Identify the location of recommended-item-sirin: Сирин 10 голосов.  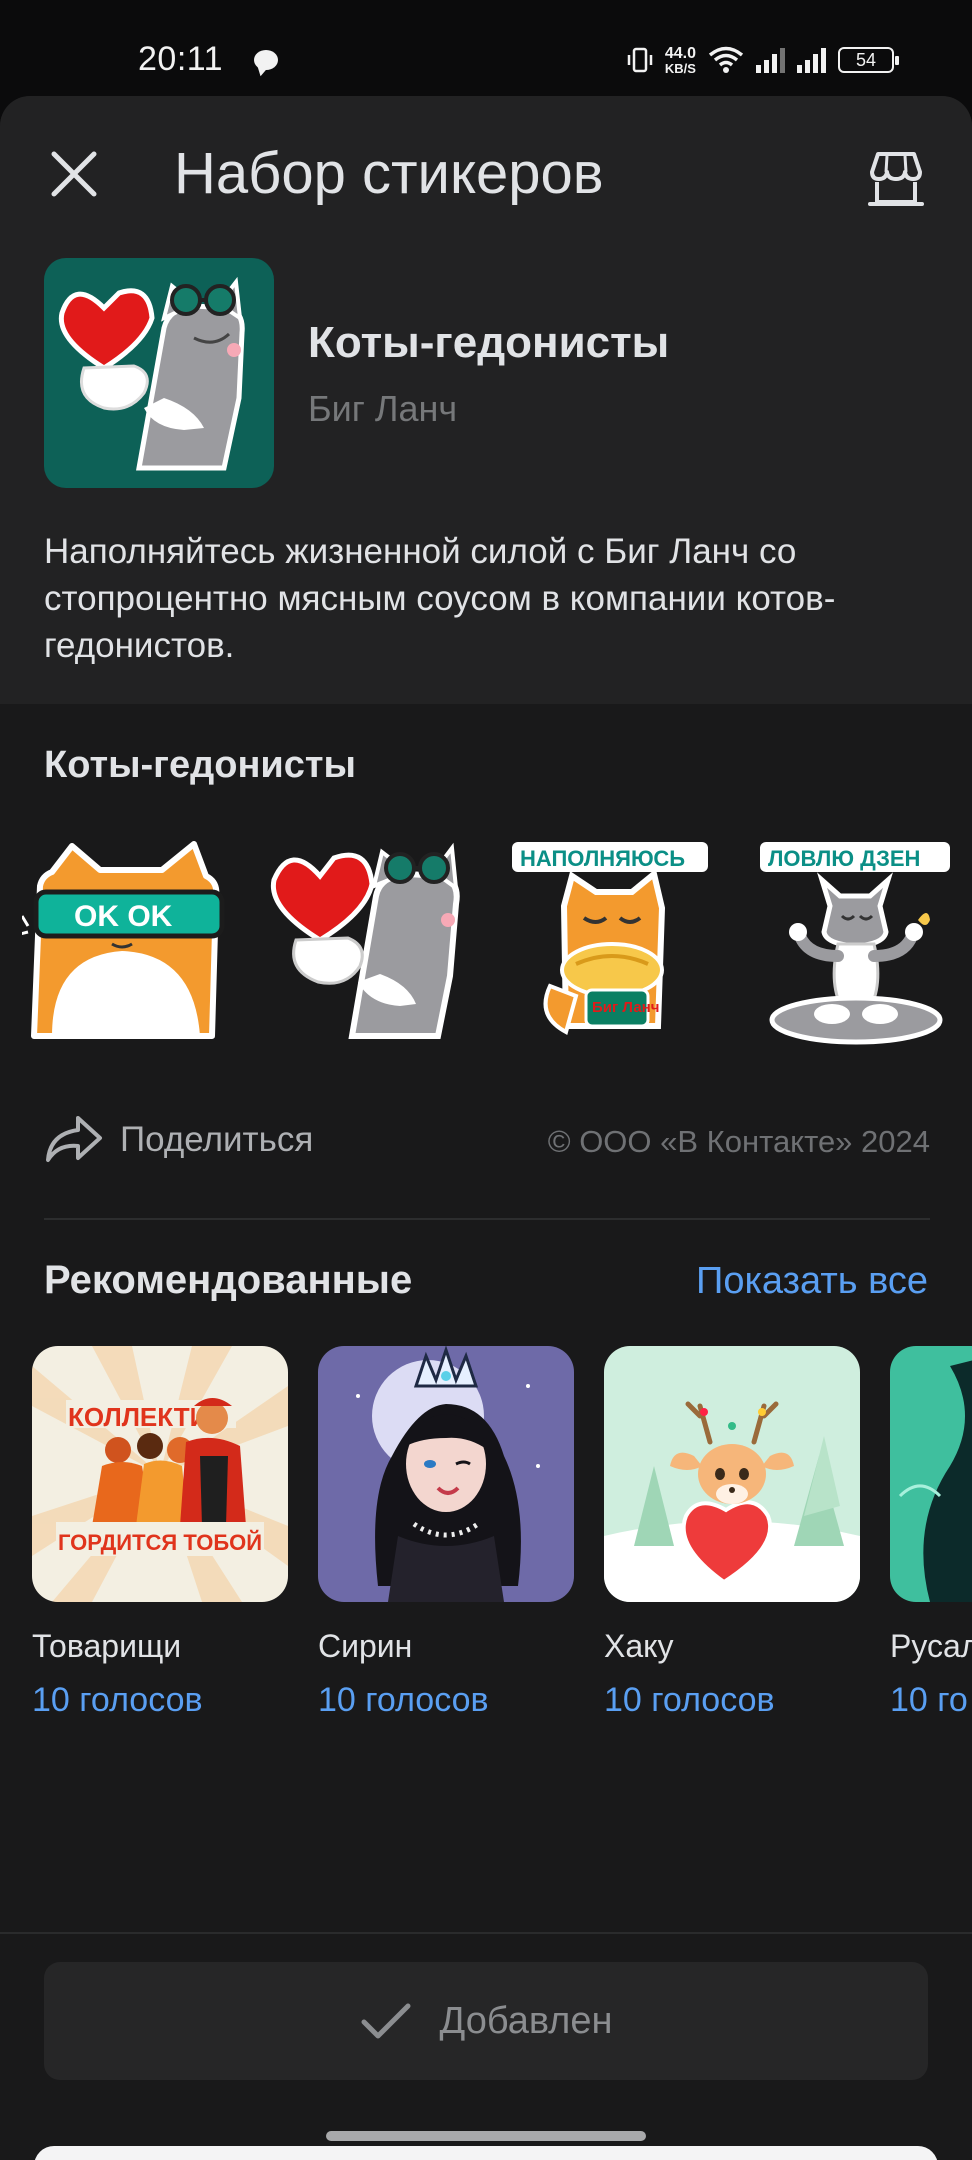
(446, 1533).